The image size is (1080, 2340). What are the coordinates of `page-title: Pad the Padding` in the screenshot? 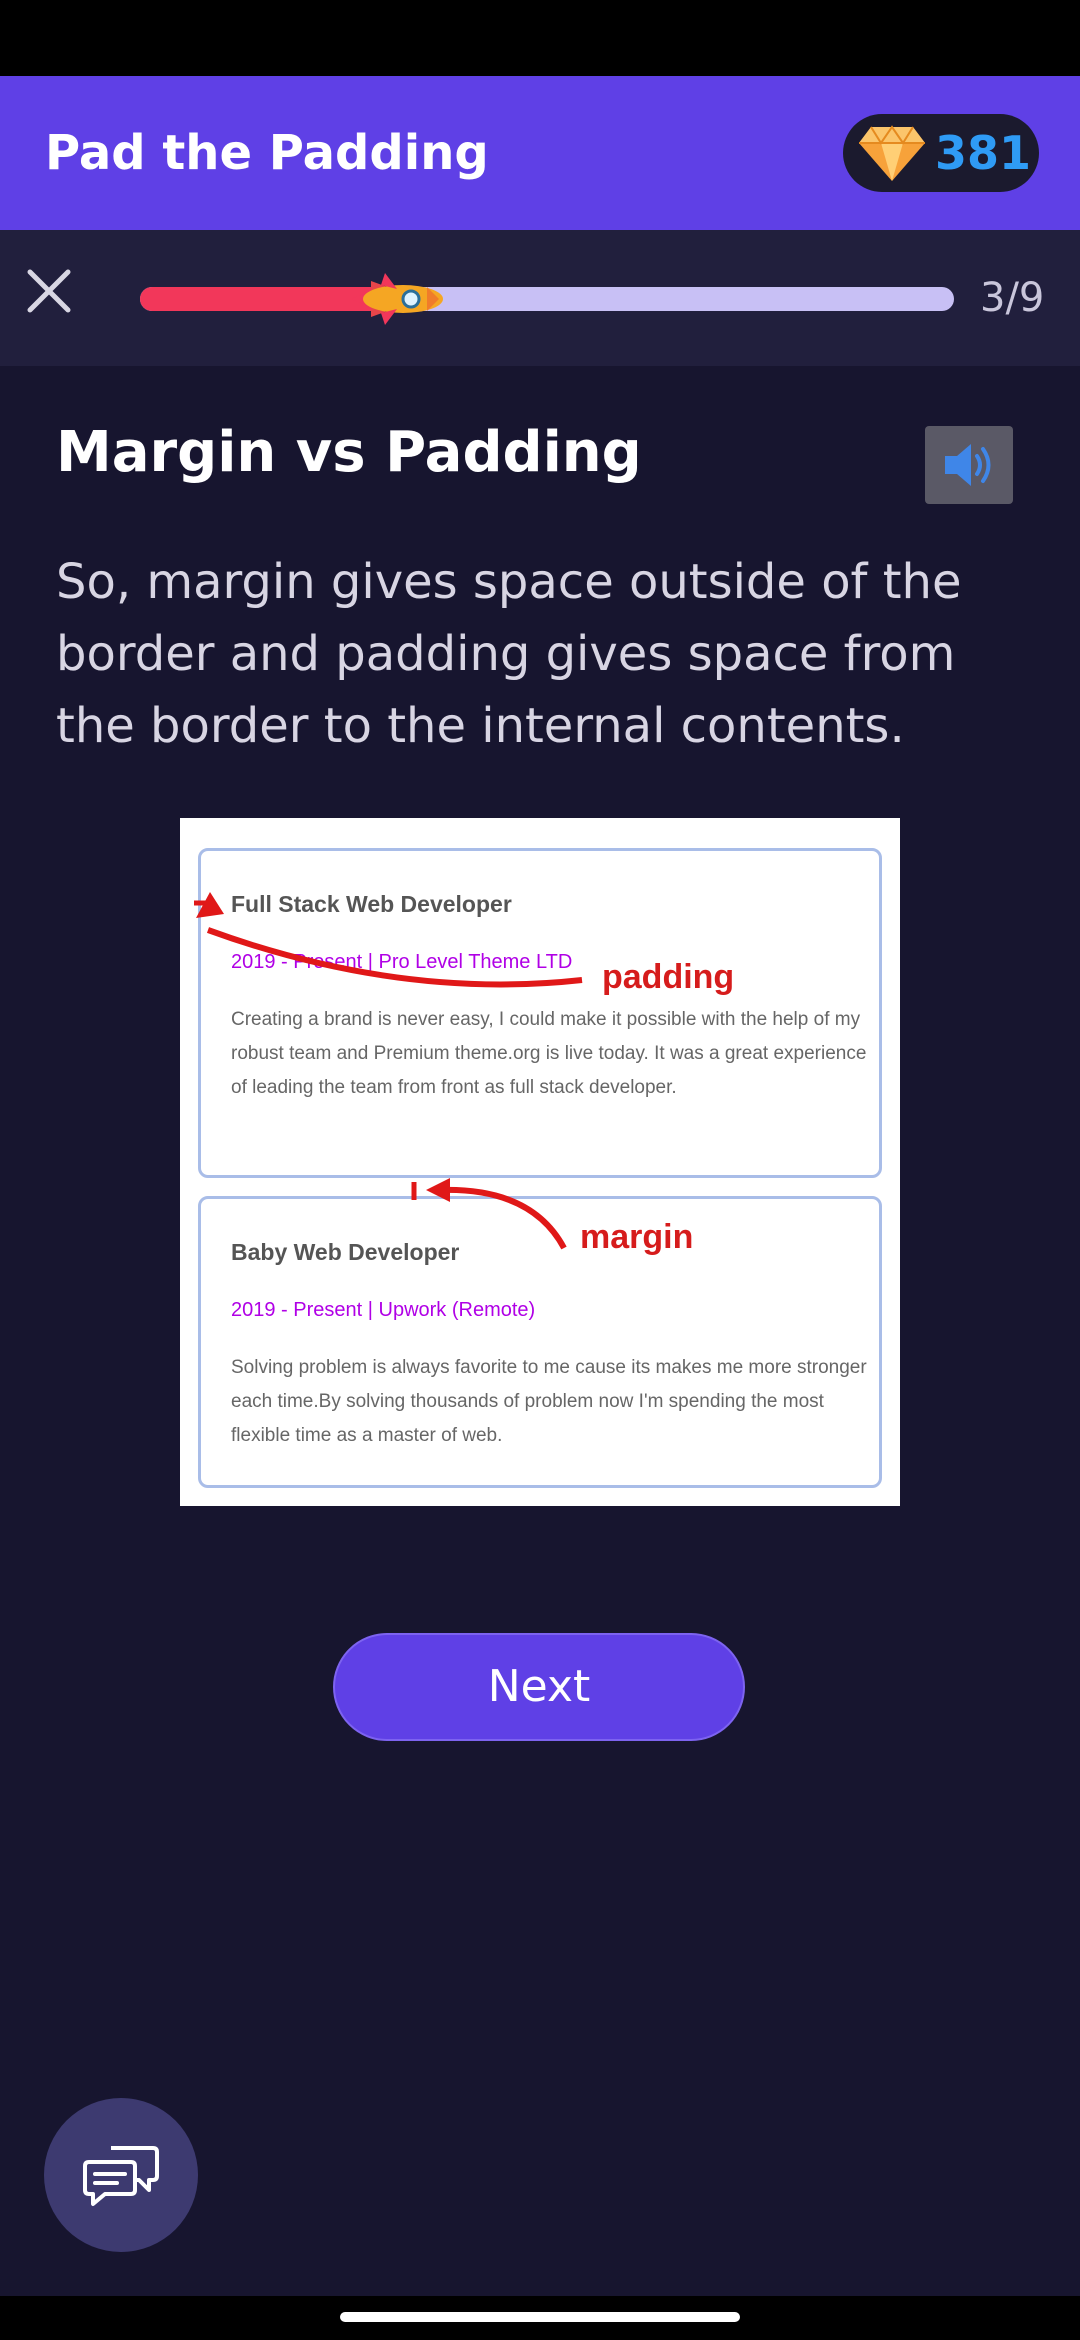 It's located at (267, 153).